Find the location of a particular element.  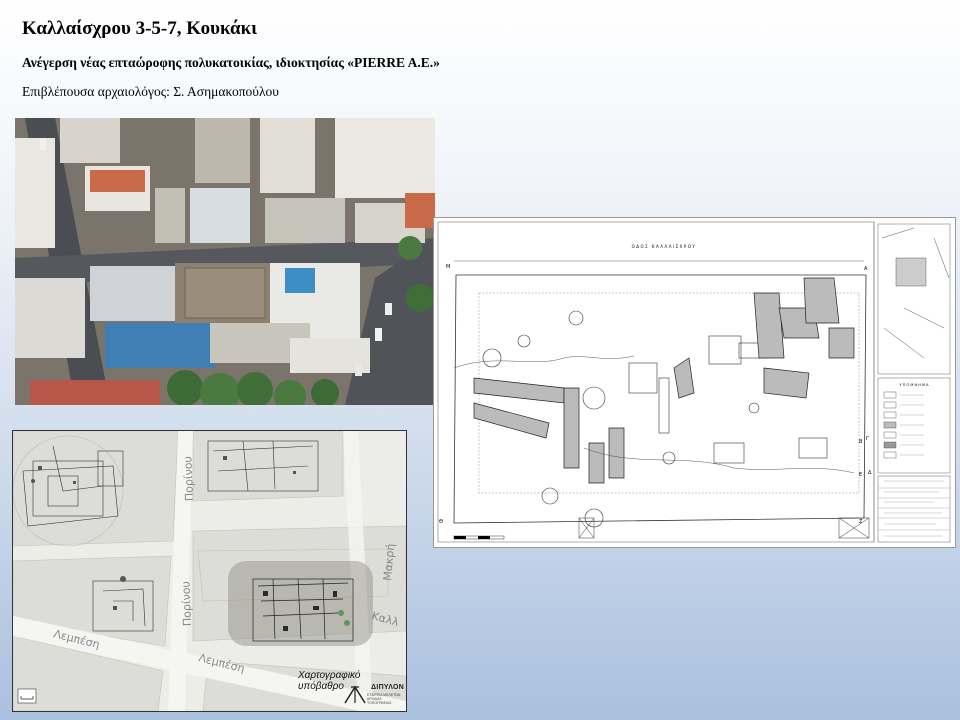

map-scale-icon is located at coordinates (27, 696).